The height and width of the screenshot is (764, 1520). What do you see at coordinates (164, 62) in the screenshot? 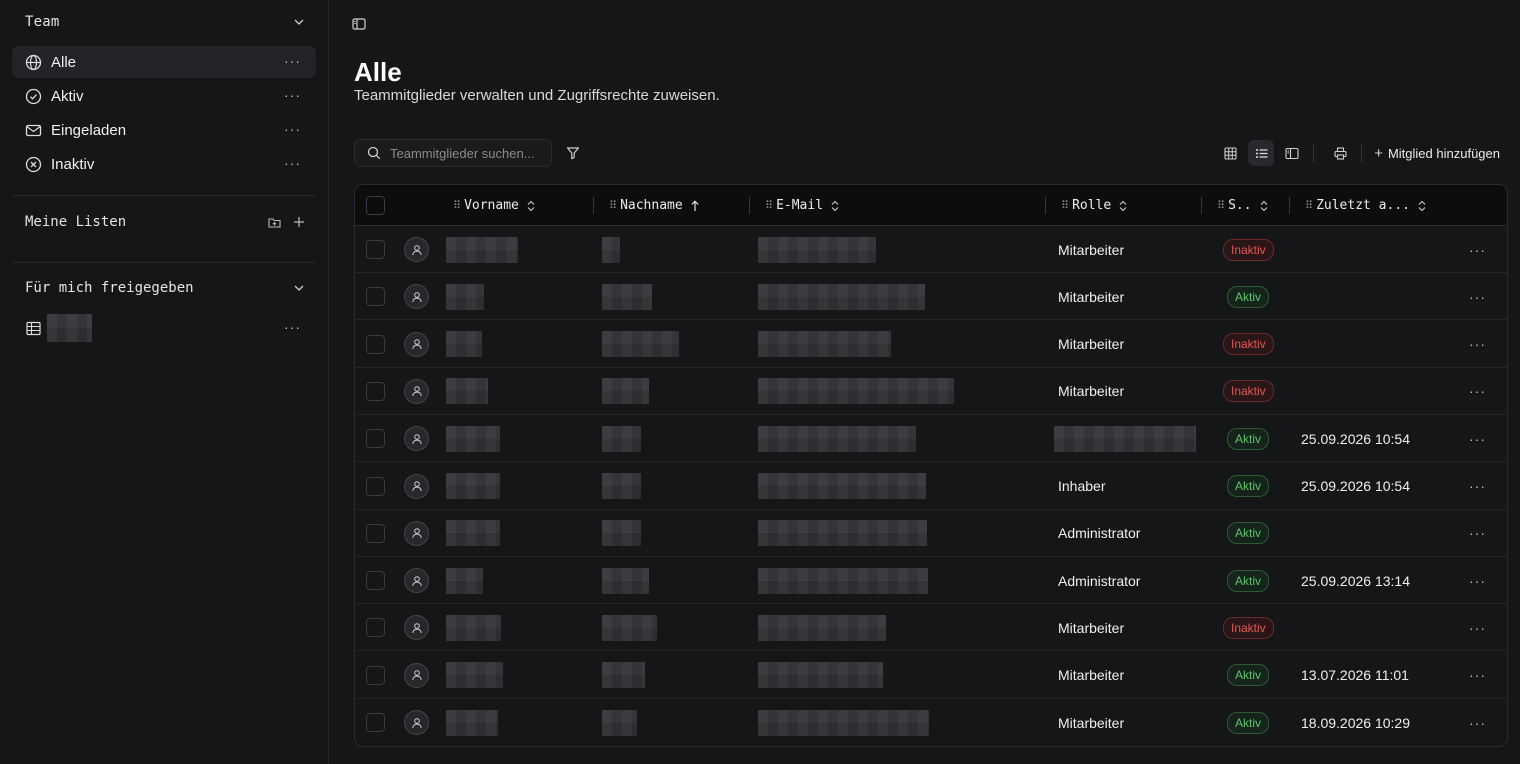
I see `sidebar-item-alle: Alle ···` at bounding box center [164, 62].